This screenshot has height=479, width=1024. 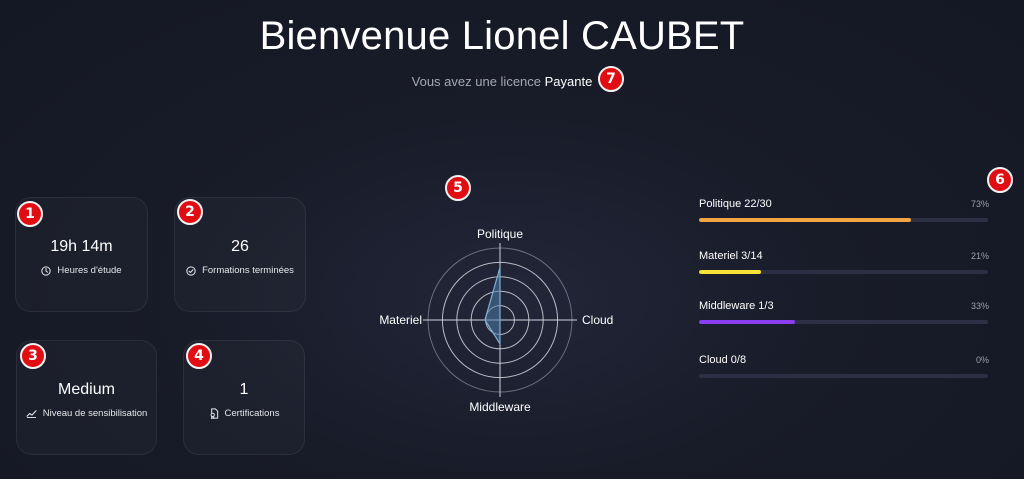 What do you see at coordinates (191, 270) in the screenshot?
I see `check-circle-icon` at bounding box center [191, 270].